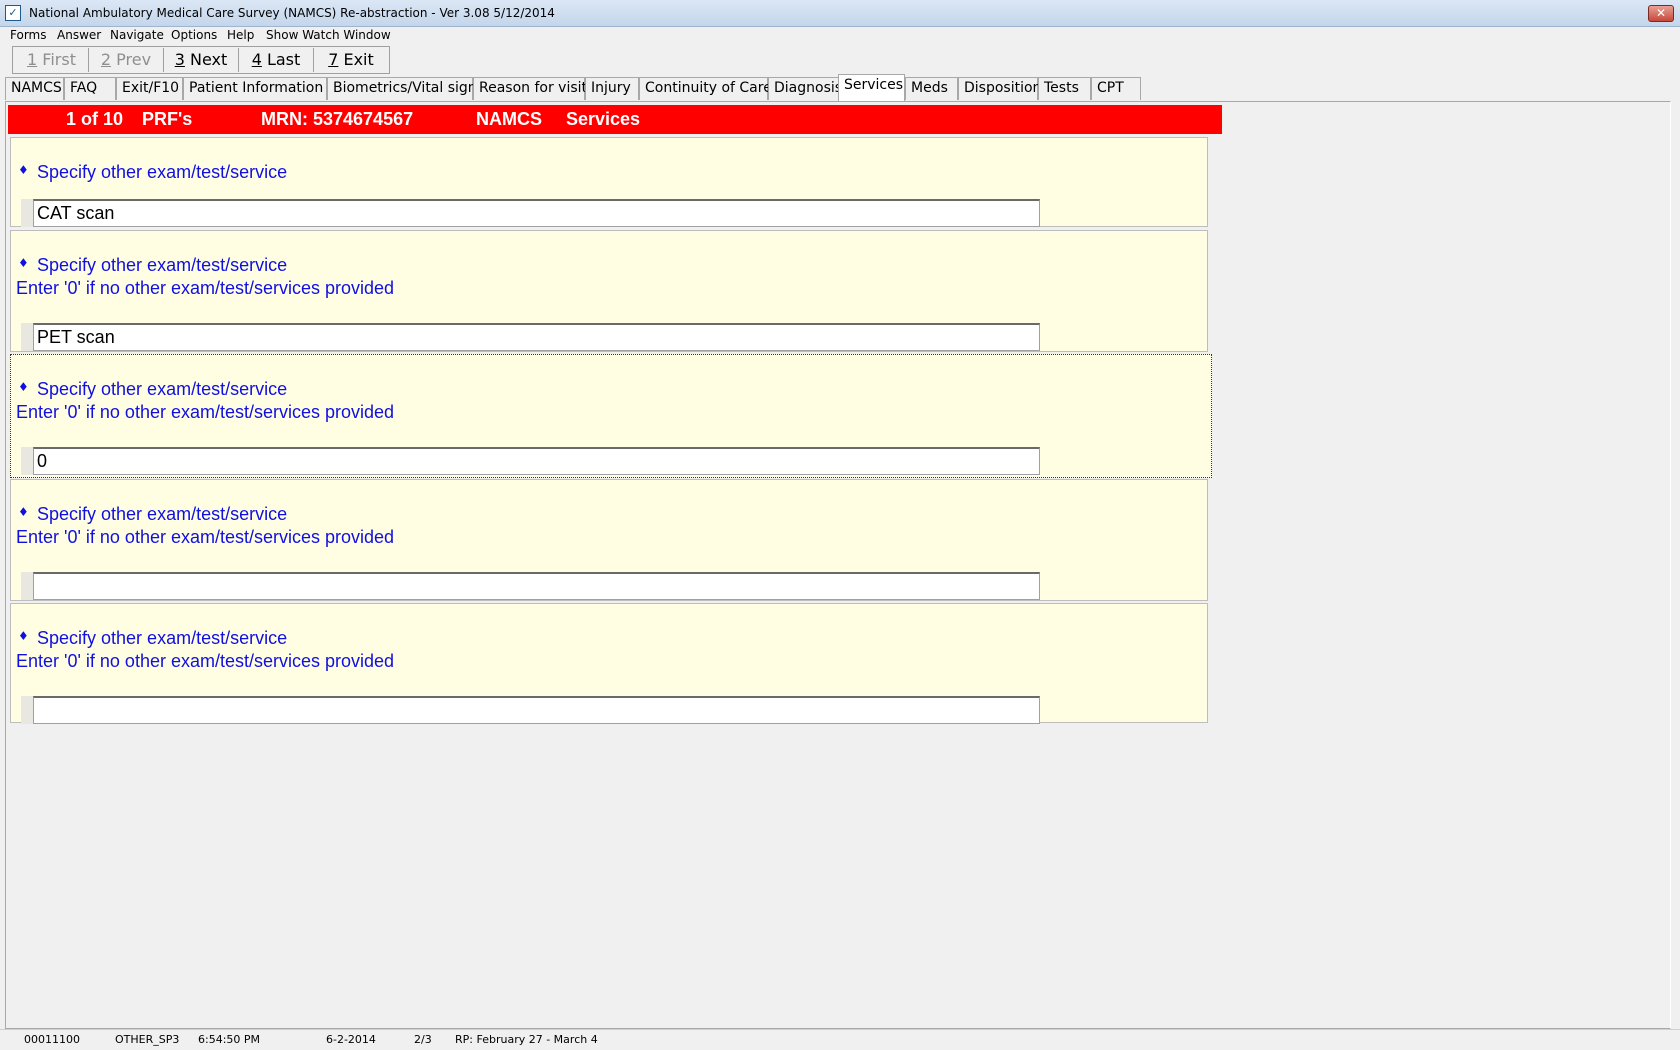  I want to click on tab-namcs: NAMCS, so click(34, 88).